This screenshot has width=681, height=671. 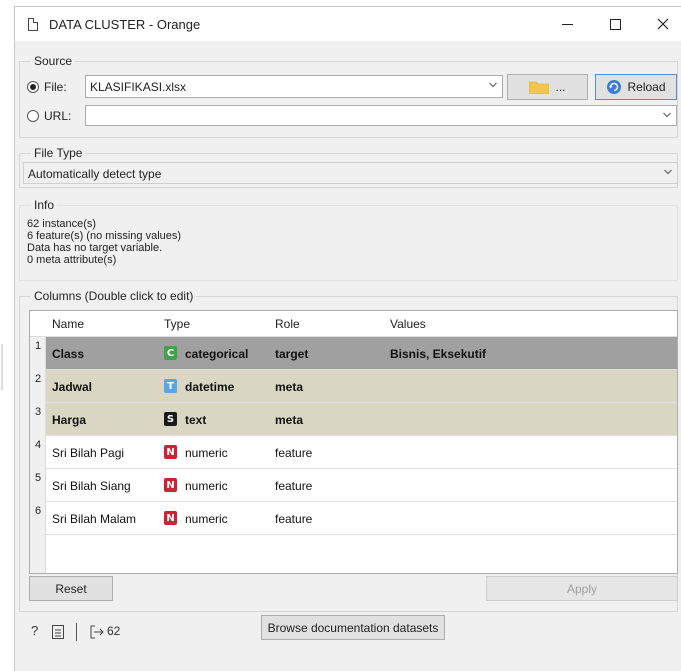 I want to click on columns-group-title: Columns (Double click to edit), so click(x=114, y=296).